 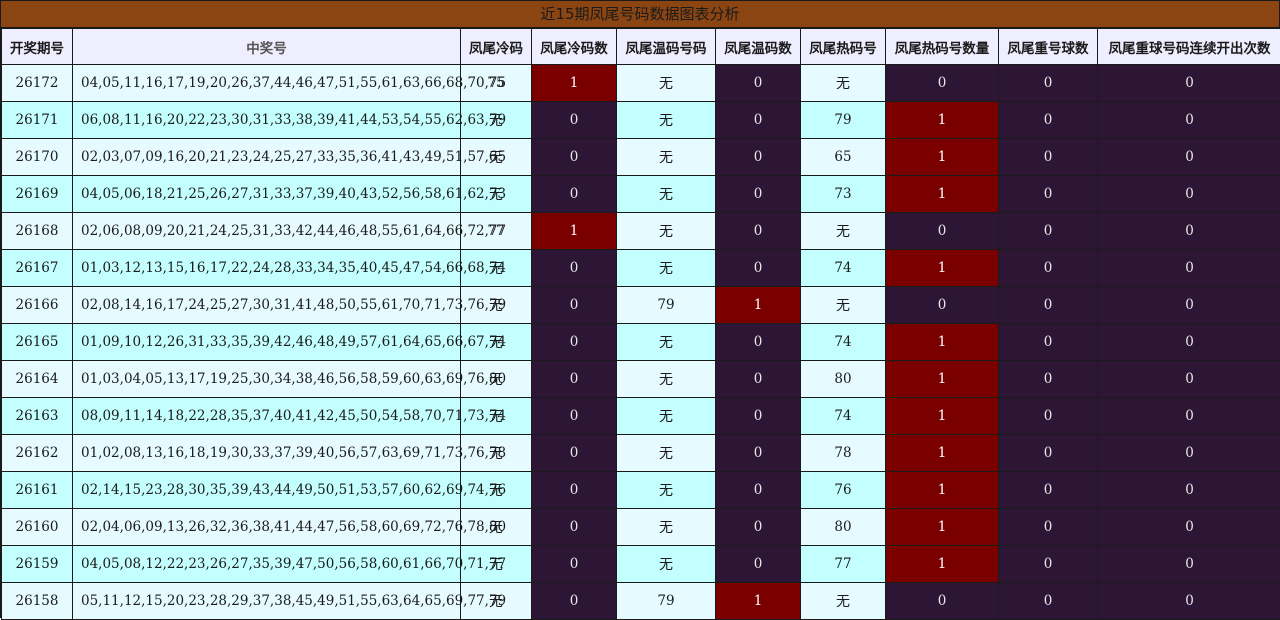 I want to click on cell-hot-number: 77, so click(x=843, y=564).